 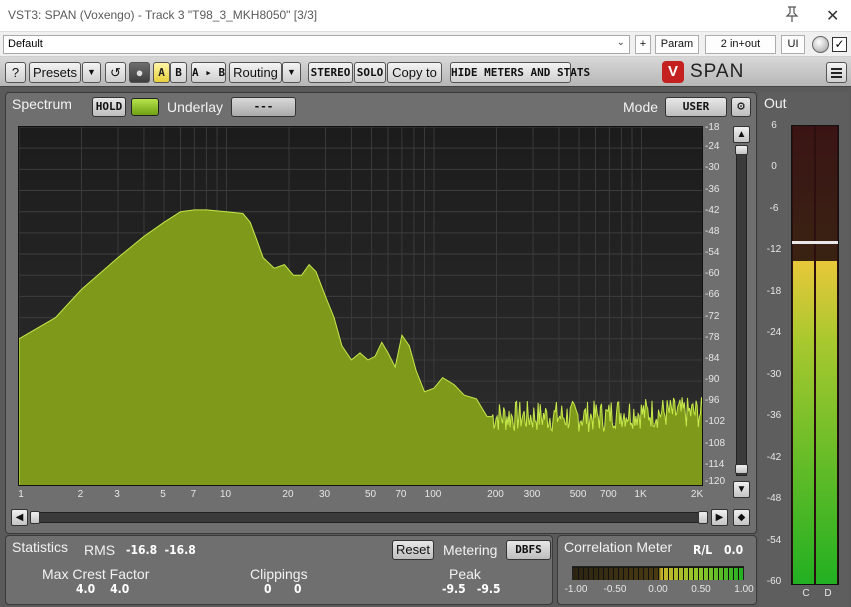 What do you see at coordinates (279, 574) in the screenshot?
I see `clippings-label: Clippings` at bounding box center [279, 574].